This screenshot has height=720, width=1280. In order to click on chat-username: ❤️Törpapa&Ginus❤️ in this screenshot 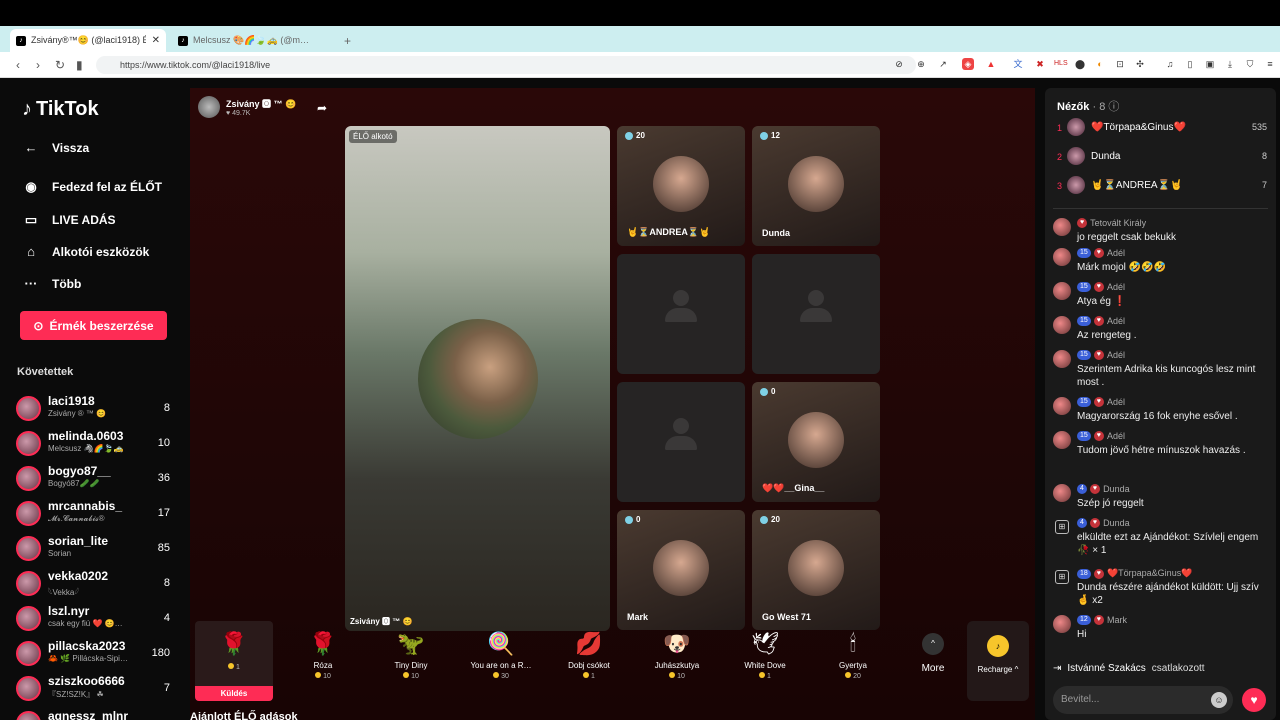, I will do `click(1149, 573)`.